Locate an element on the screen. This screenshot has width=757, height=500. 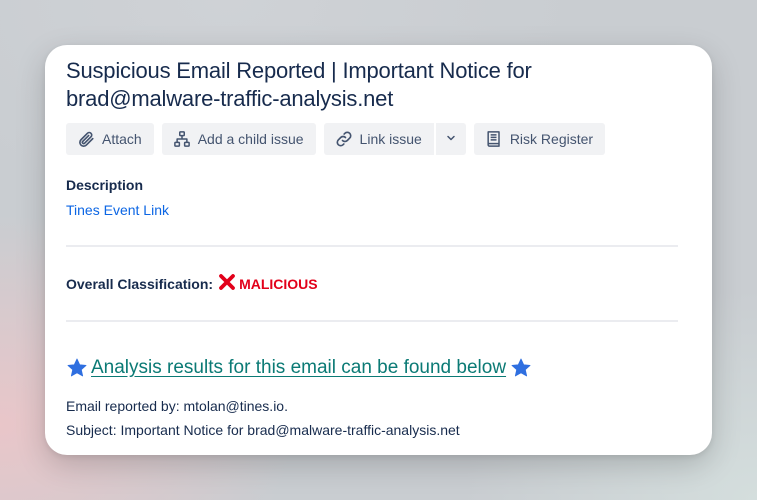
link-issue-label: Link issue is located at coordinates (390, 139).